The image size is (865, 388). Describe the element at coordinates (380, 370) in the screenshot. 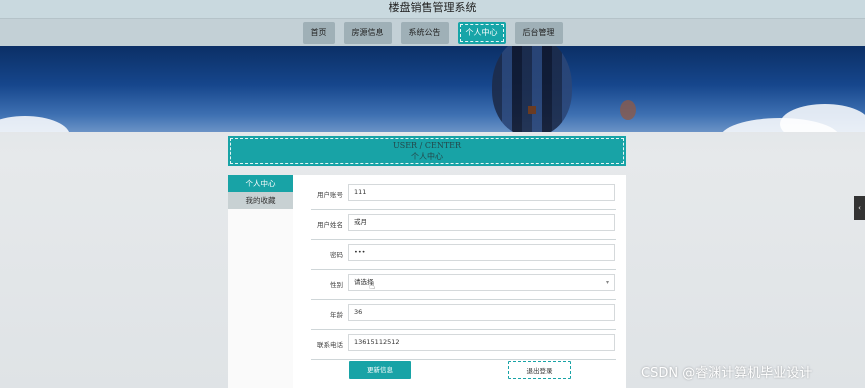

I see `update-info-button: 更新信息` at that location.